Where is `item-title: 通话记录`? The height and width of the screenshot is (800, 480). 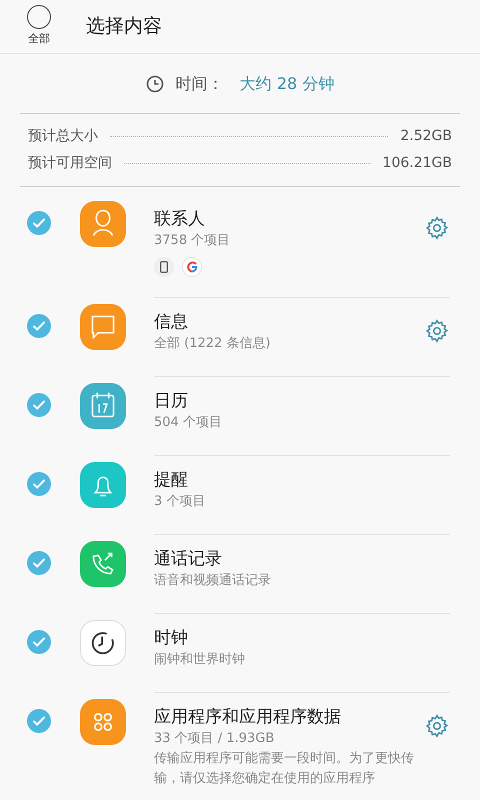
item-title: 通话记录 is located at coordinates (188, 559).